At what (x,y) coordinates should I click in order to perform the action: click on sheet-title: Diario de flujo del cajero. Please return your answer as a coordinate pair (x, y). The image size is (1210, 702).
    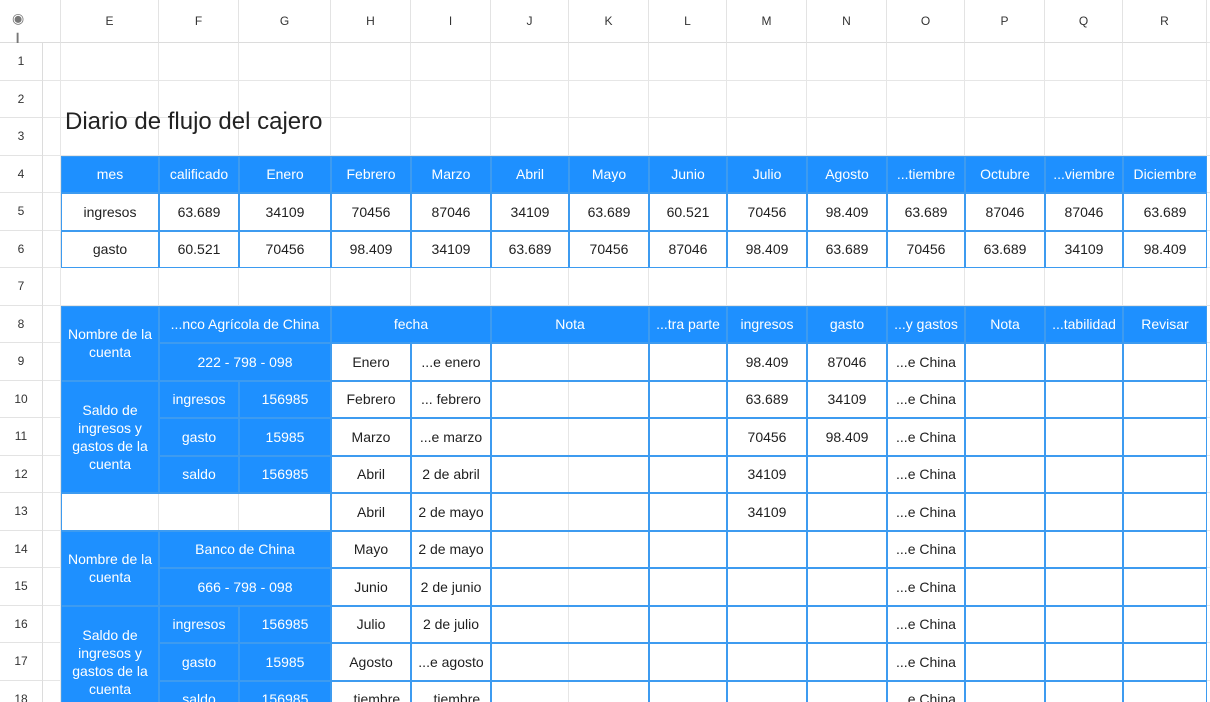
    Looking at the image, I should click on (411, 122).